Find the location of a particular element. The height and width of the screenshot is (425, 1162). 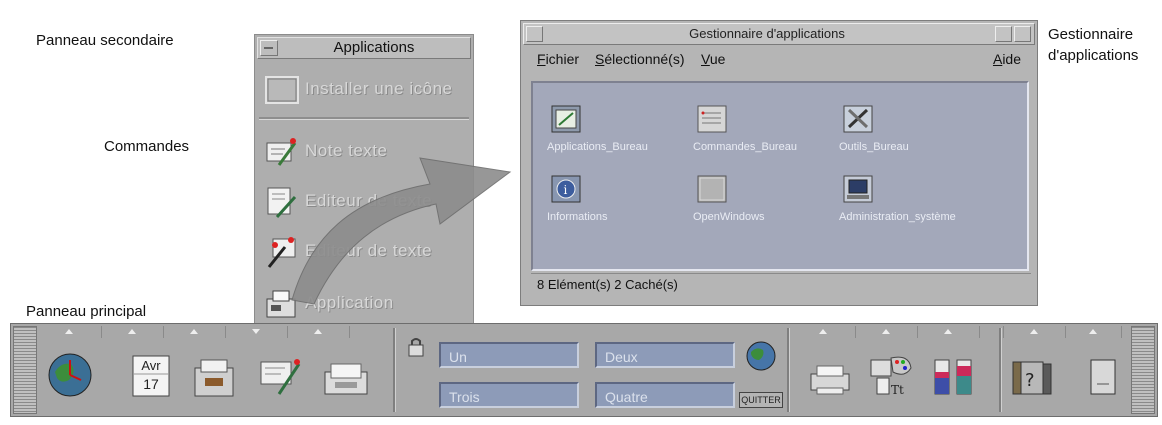

exit-button: QUITTER is located at coordinates (761, 400).